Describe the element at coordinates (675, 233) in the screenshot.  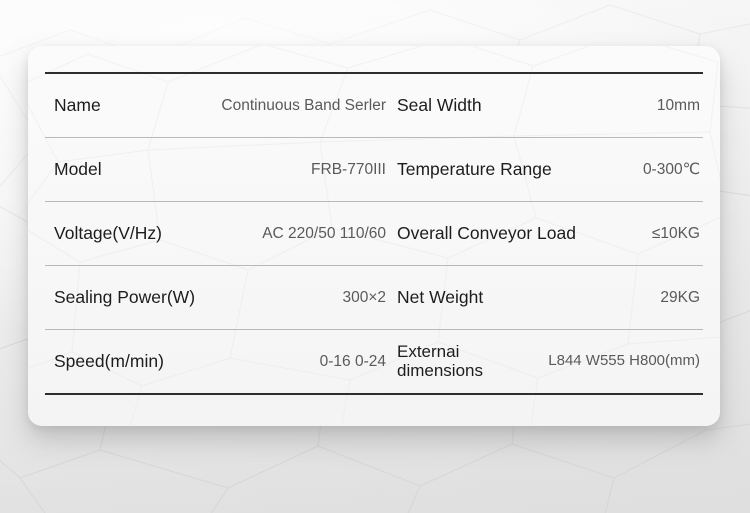
I see `spec-value: ≤10KG` at that location.